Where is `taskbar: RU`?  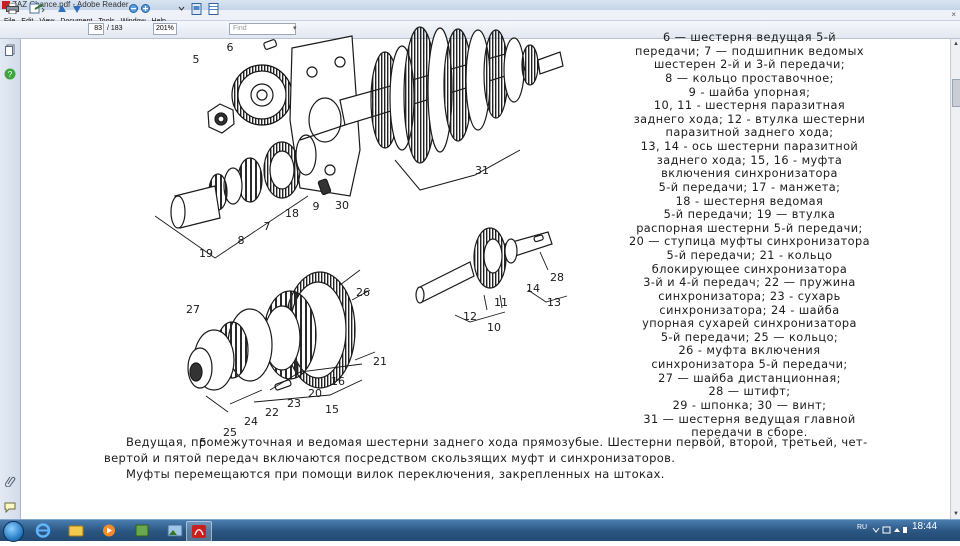 taskbar: RU is located at coordinates (480, 530).